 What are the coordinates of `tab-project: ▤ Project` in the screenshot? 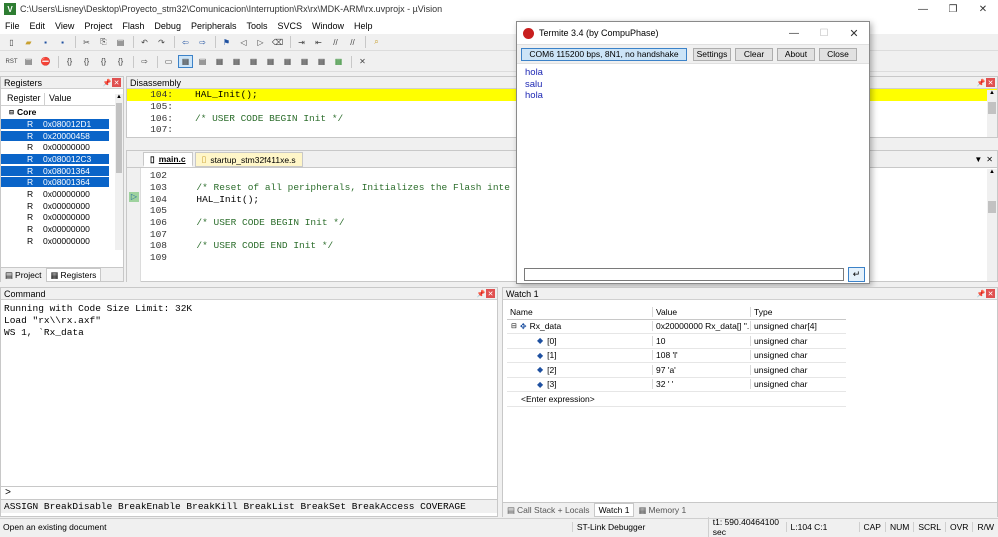 It's located at (23, 275).